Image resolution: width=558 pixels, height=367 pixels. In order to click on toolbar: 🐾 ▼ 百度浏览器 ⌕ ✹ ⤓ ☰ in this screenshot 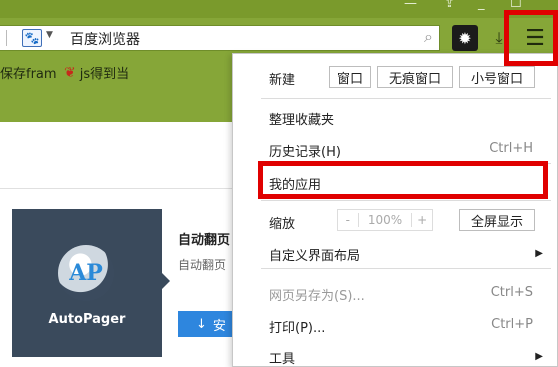, I will do `click(279, 38)`.